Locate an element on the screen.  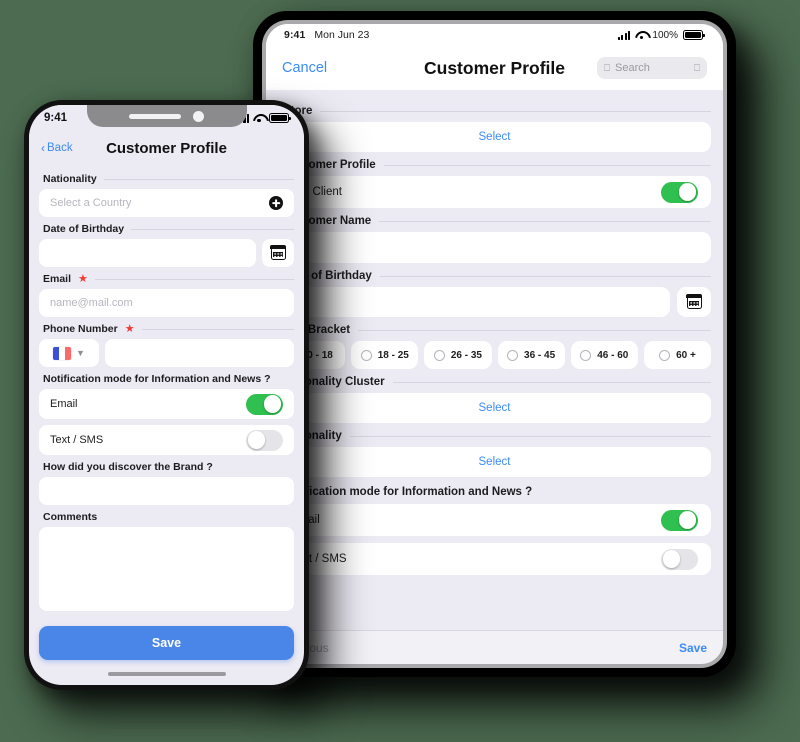
flag-france-icon is located at coordinates (62, 353).